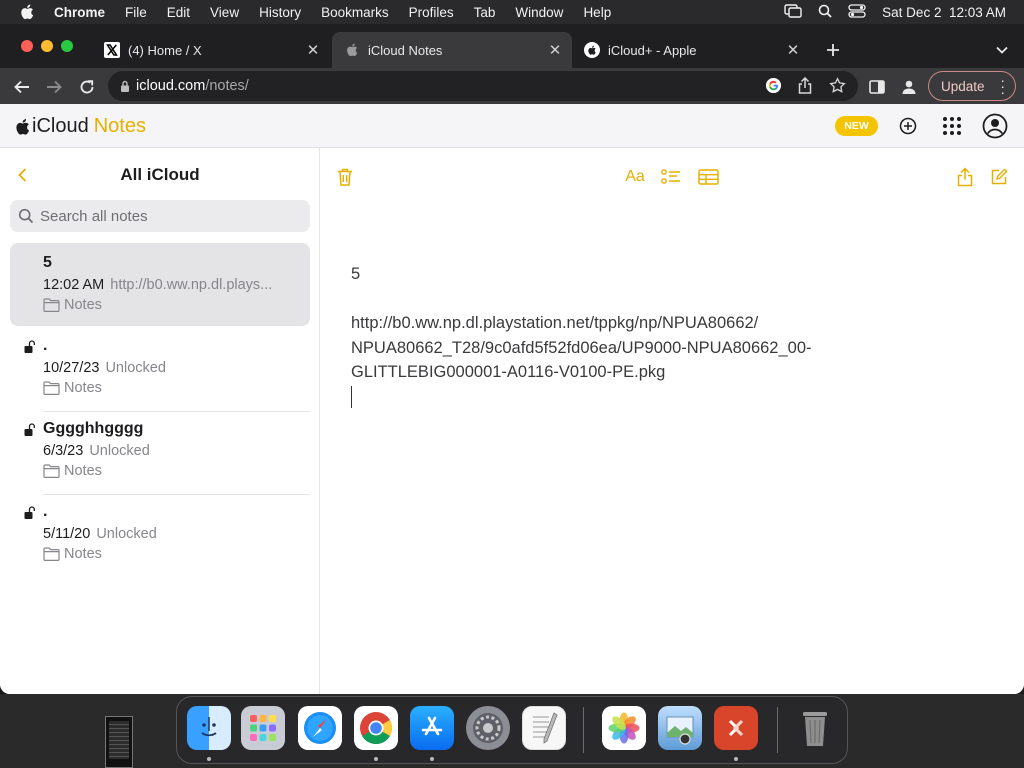 This screenshot has height=768, width=1024. Describe the element at coordinates (452, 50) in the screenshot. I see `tab-icloud-notes: iCloud Notes ✕` at that location.